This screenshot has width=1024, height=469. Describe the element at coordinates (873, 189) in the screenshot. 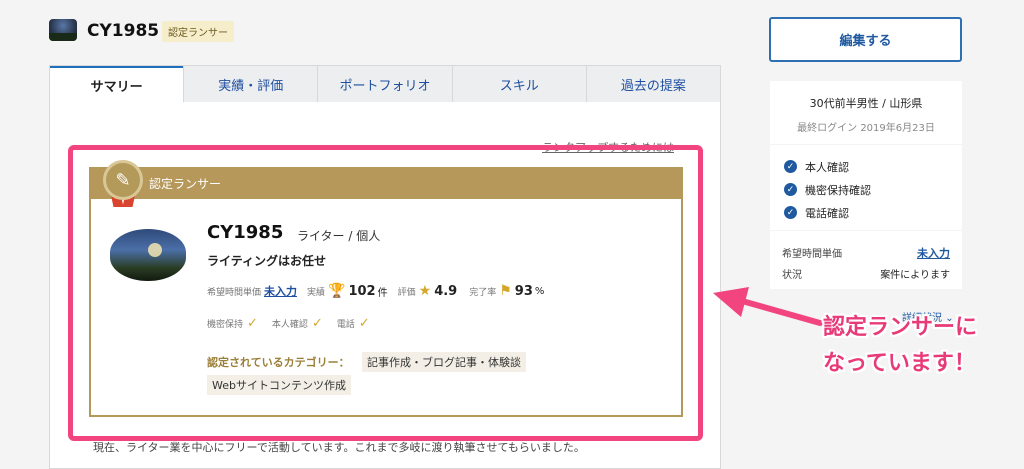

I see `verify-item-nda: ✓ 機密保持確認` at that location.